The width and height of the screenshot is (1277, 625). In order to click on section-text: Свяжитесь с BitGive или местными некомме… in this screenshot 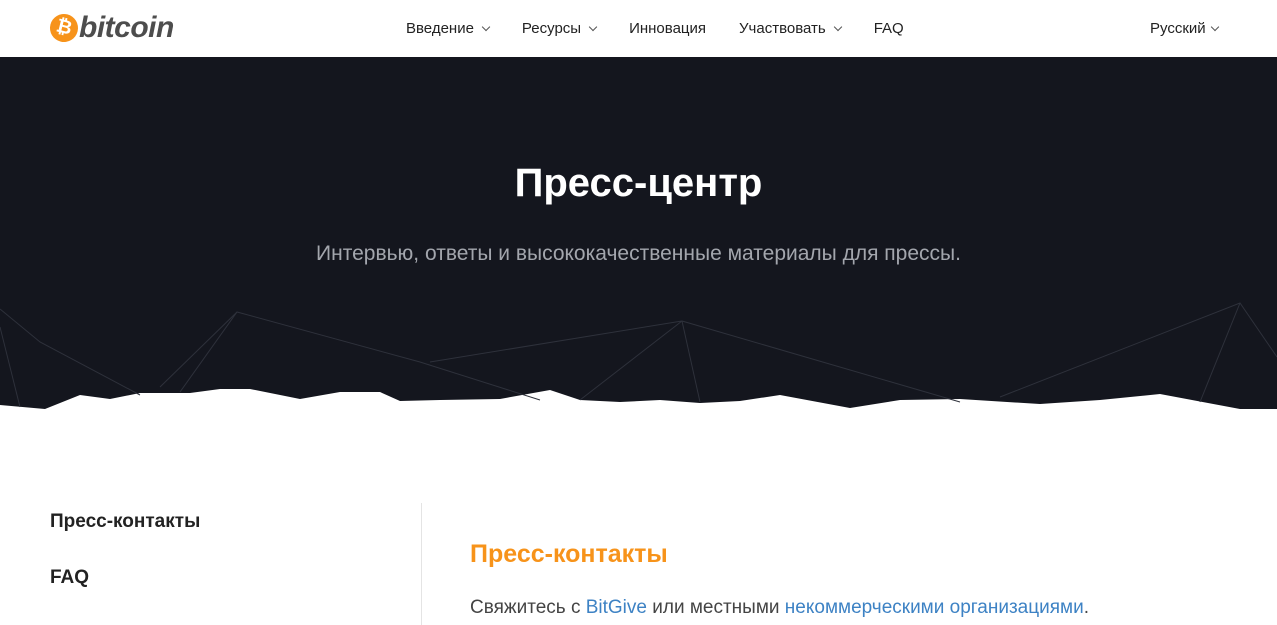, I will do `click(860, 608)`.